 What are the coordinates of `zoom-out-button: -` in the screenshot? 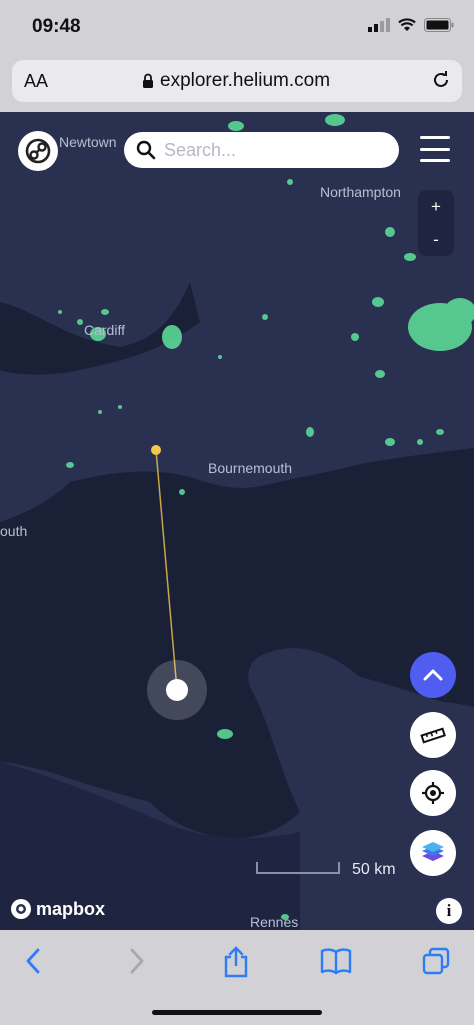 It's located at (436, 240).